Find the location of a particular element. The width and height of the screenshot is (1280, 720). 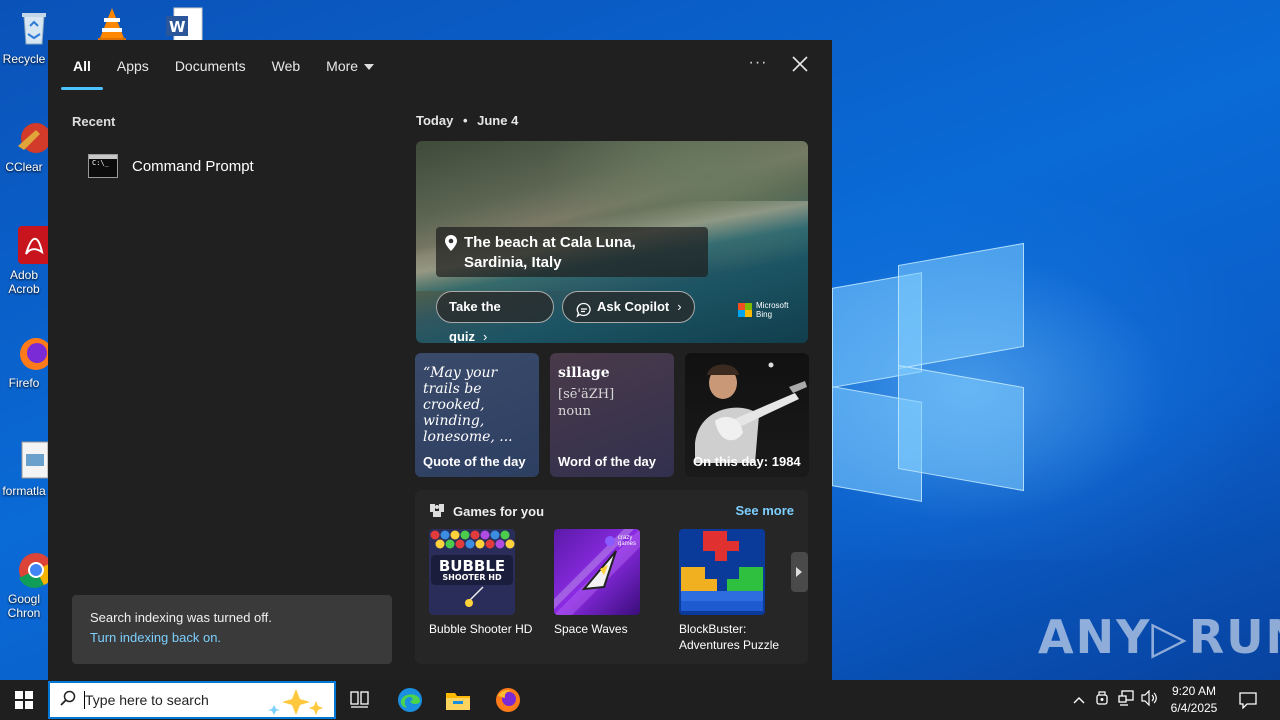

notification-icon is located at coordinates (1248, 700).